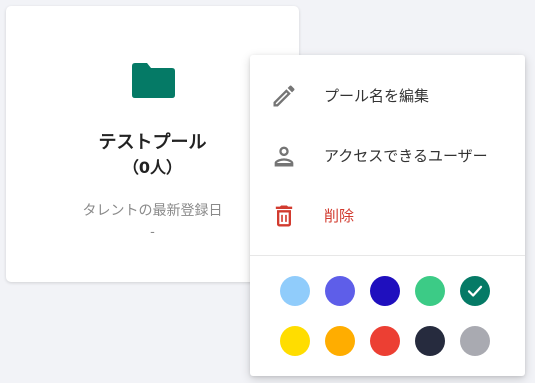  What do you see at coordinates (377, 96) in the screenshot?
I see `edit-pool-name-label: プール名を編集` at bounding box center [377, 96].